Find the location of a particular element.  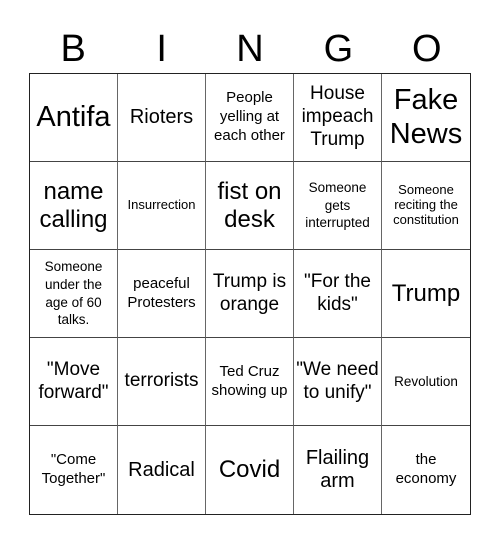

bingo-cell: Insurrection is located at coordinates (162, 206).